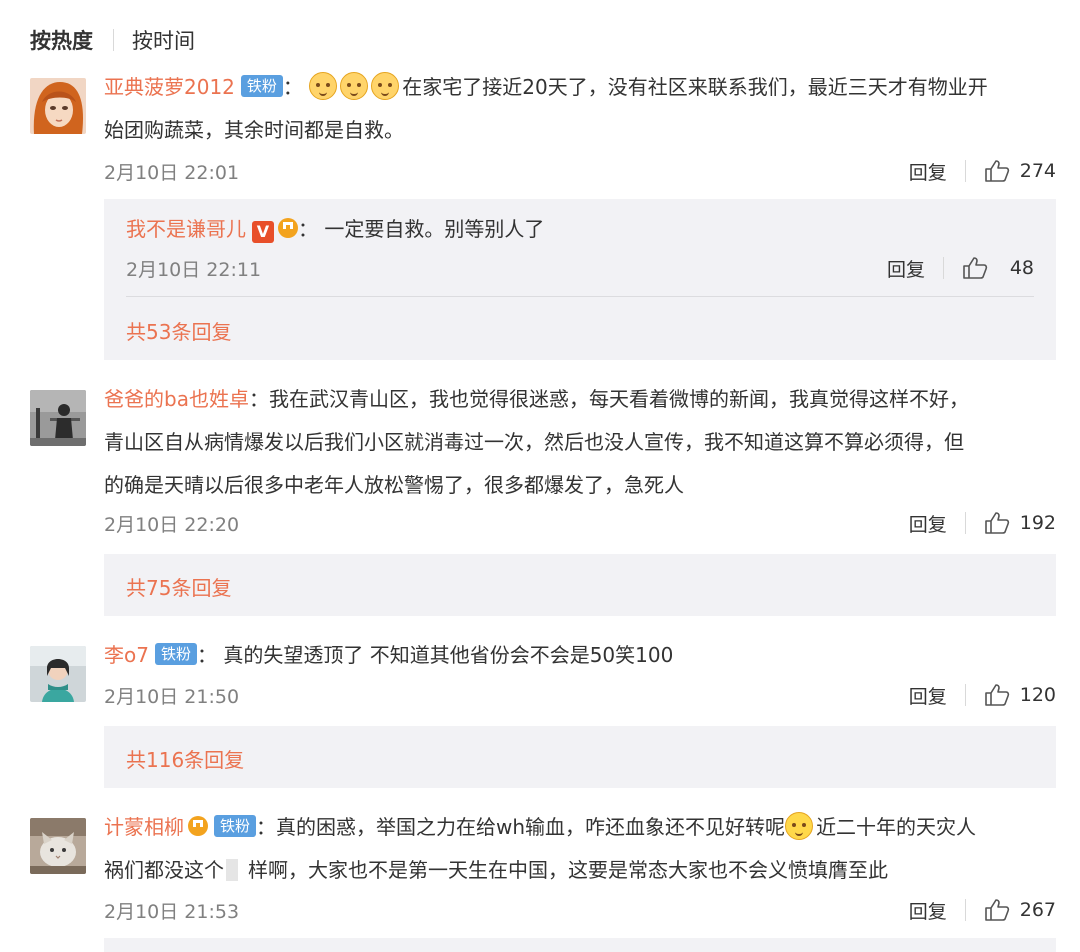 The width and height of the screenshot is (1080, 952). What do you see at coordinates (164, 870) in the screenshot?
I see `comment-text-line: 祸们都没这个` at bounding box center [164, 870].